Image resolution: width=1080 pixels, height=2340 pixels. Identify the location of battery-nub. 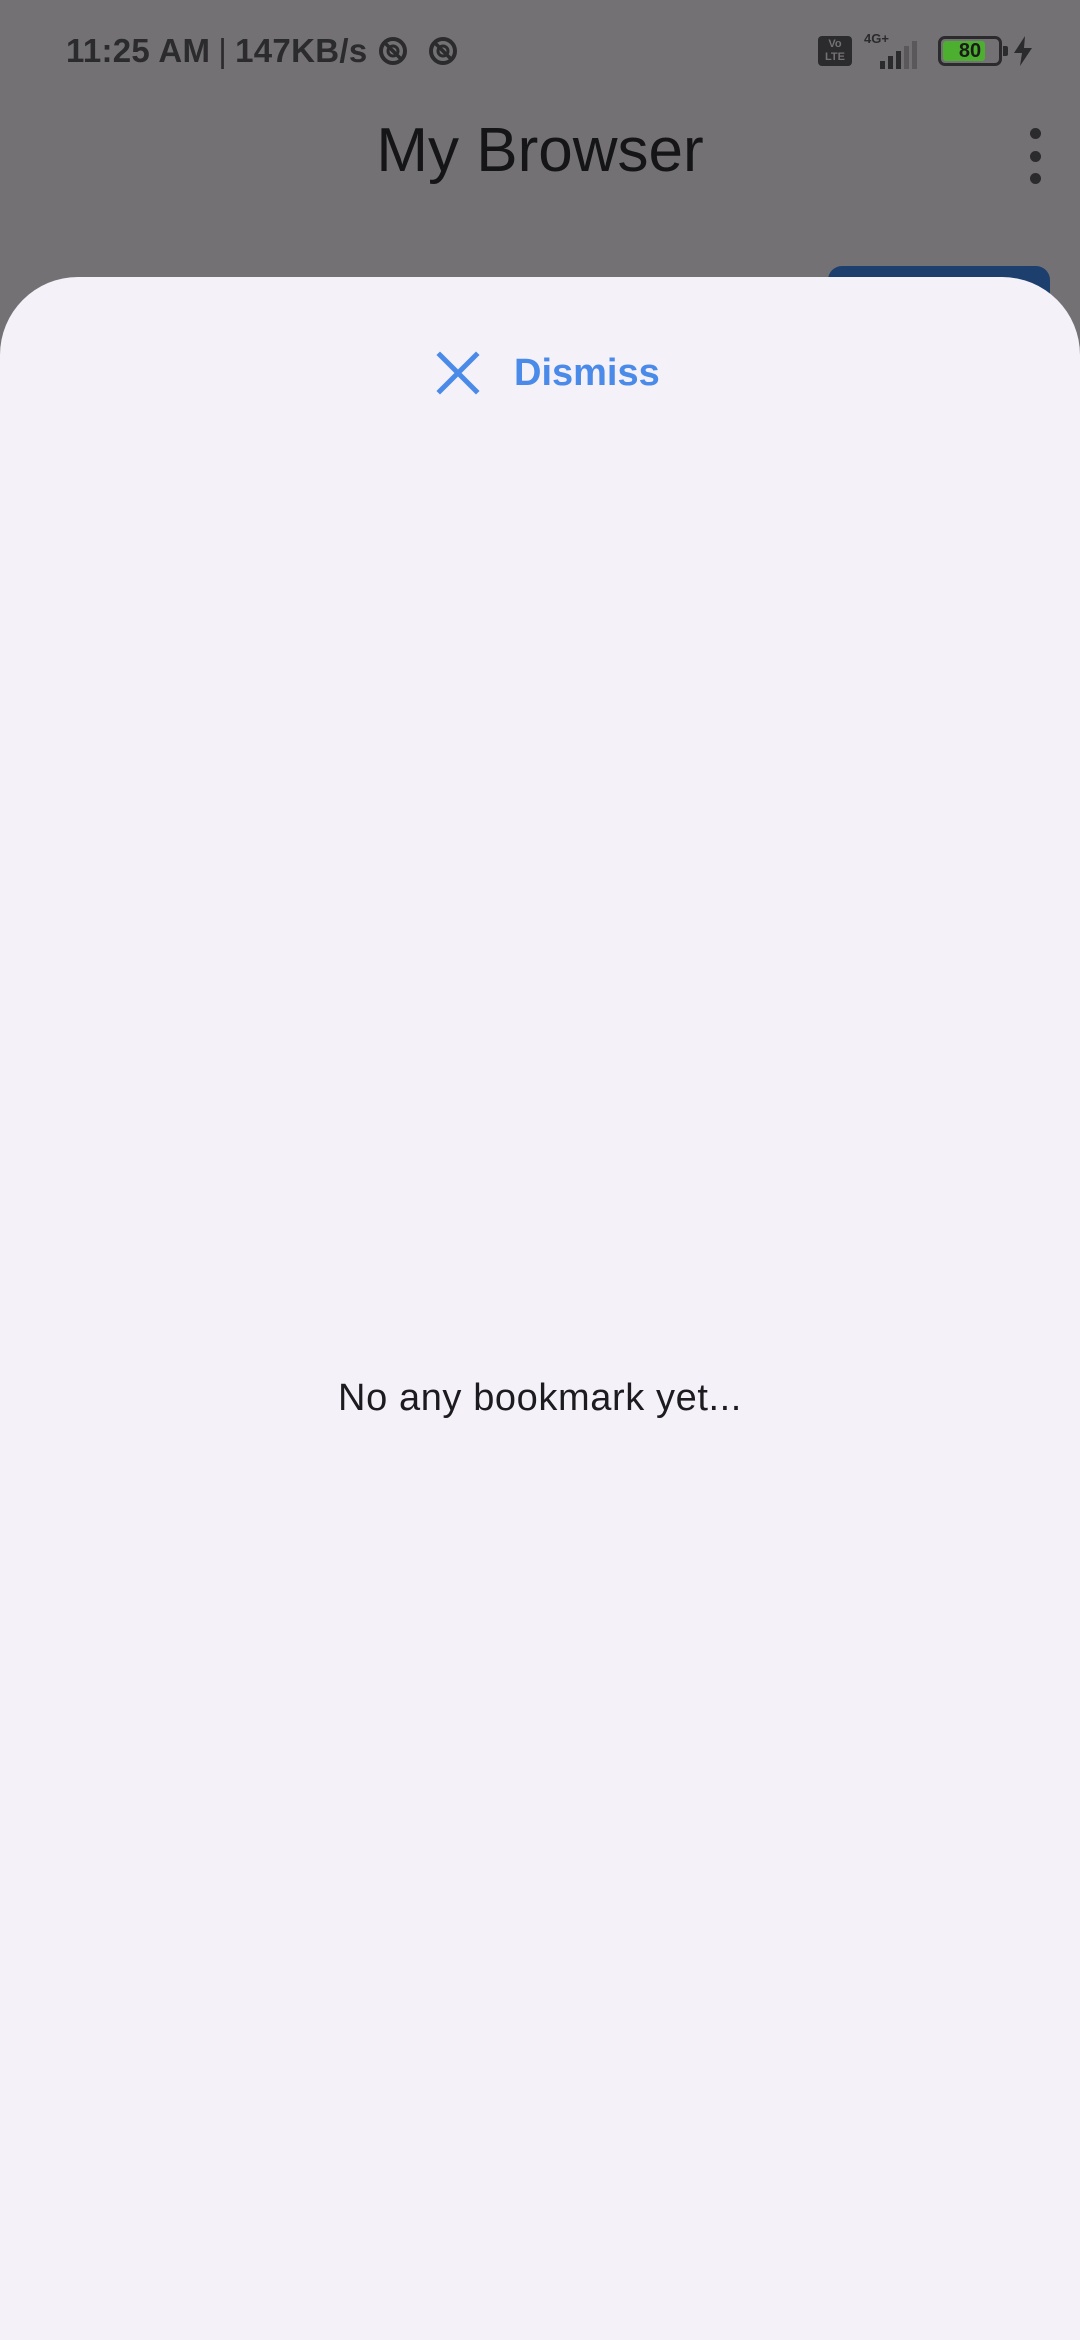
(1005, 51).